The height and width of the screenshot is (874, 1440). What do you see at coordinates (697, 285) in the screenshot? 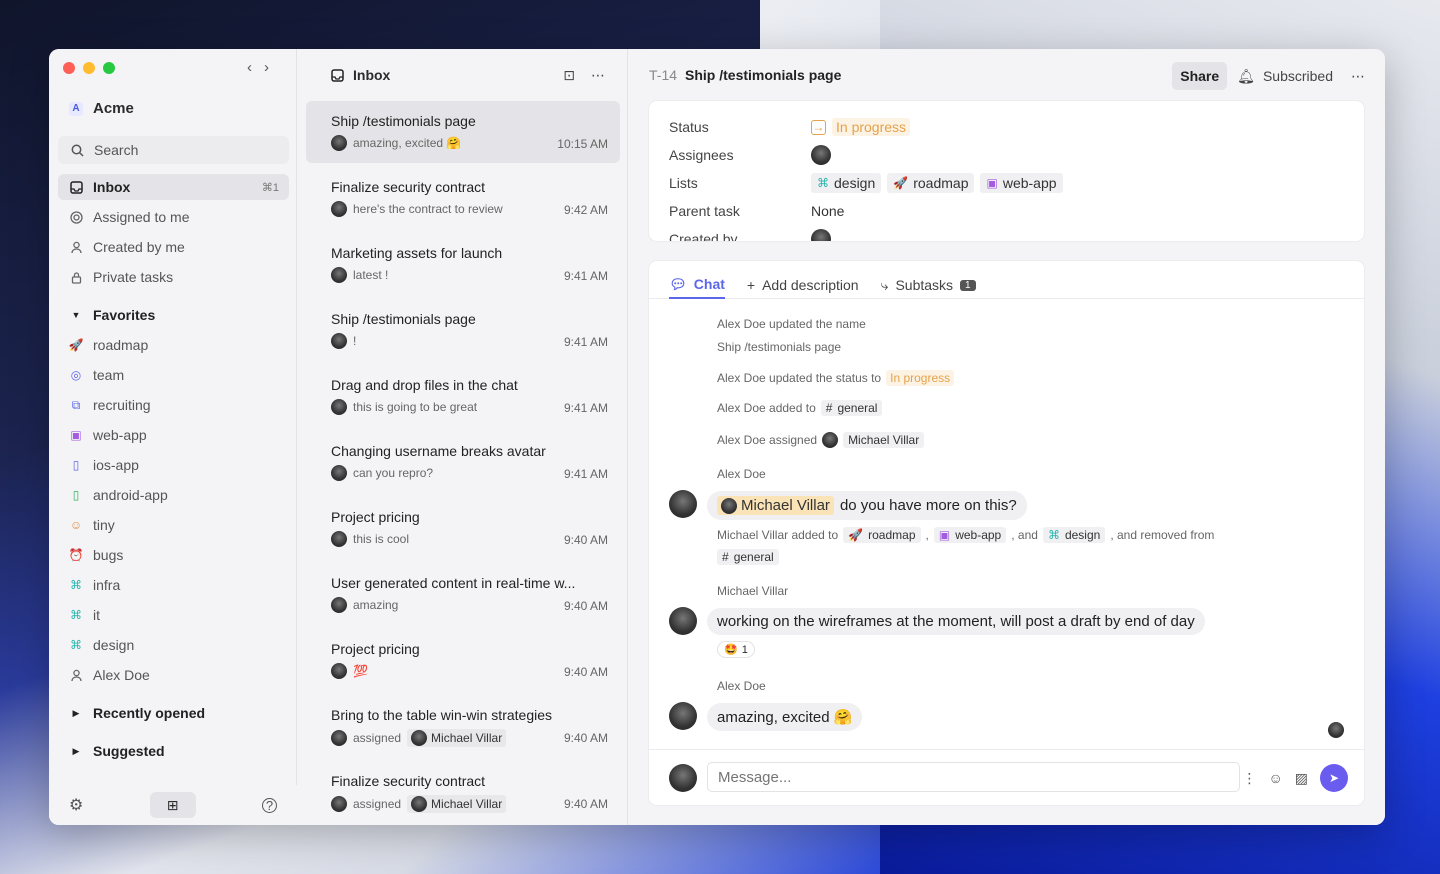
I see `tab-chat: 💬︎ Chat` at bounding box center [697, 285].